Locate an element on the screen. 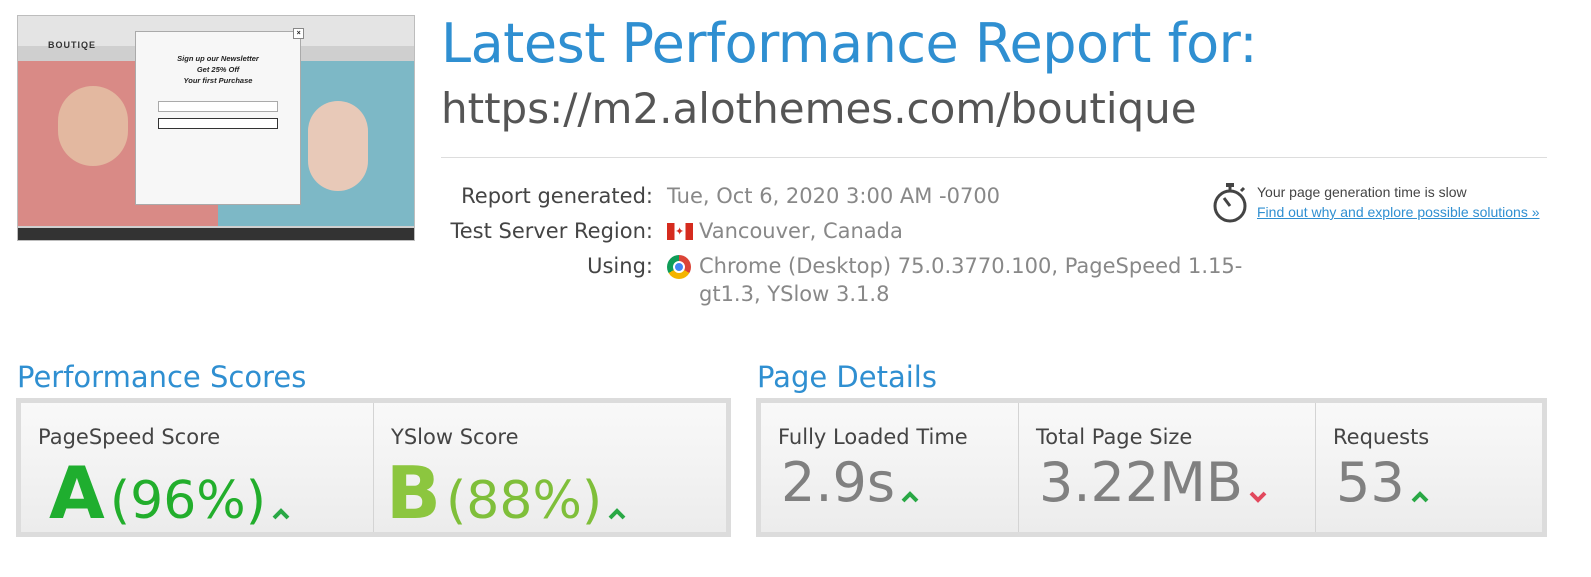  popup-line-3: Your first Purchase is located at coordinates (218, 80).